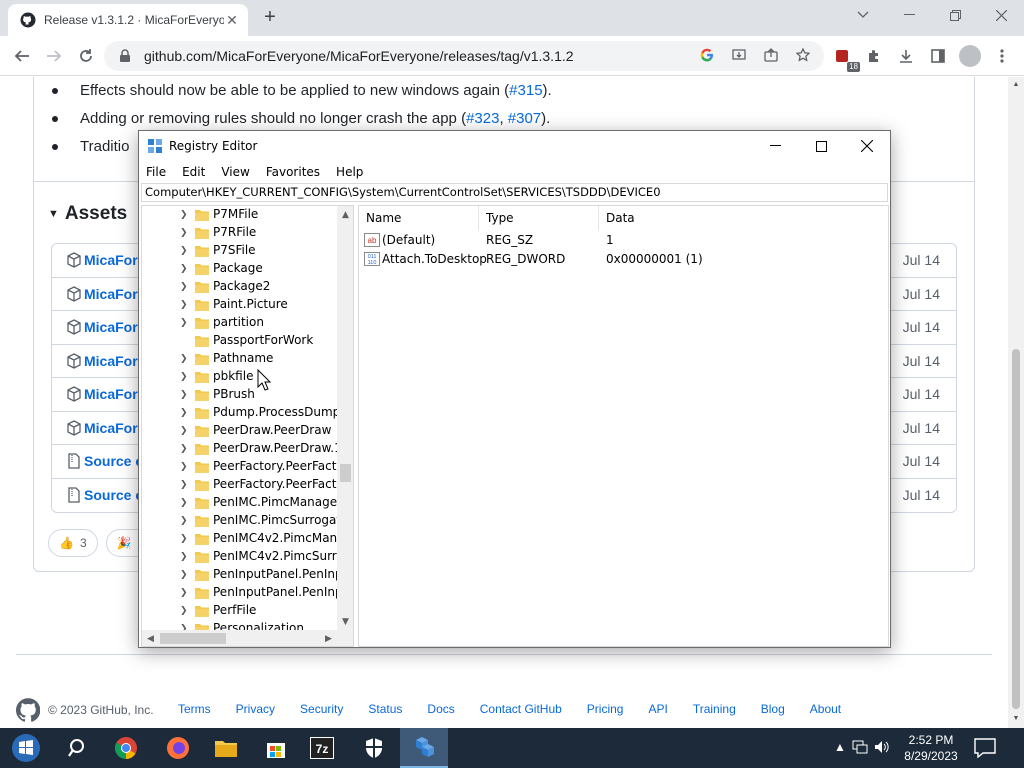  What do you see at coordinates (321, 709) in the screenshot?
I see `footer-link-security: Security` at bounding box center [321, 709].